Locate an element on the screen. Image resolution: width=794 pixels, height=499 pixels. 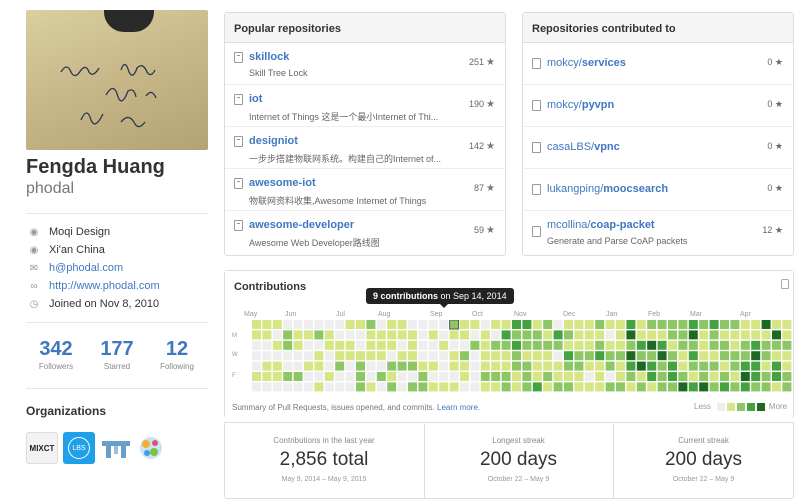
website-link: http://www.phodal.com is located at coordinates (104, 286).